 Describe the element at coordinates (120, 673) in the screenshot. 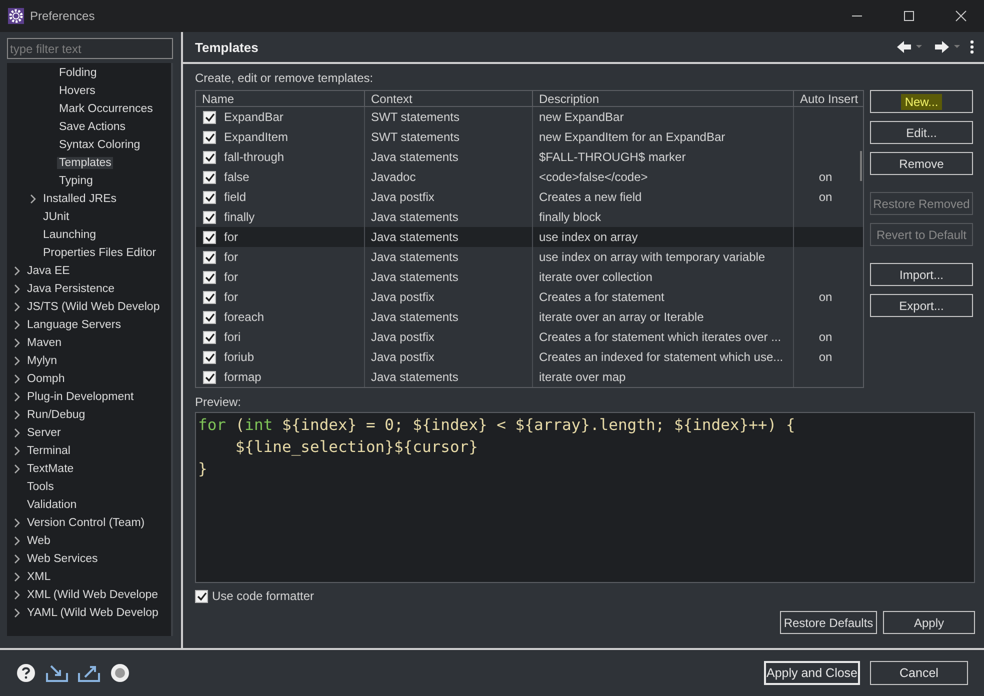

I see `record-icon` at that location.